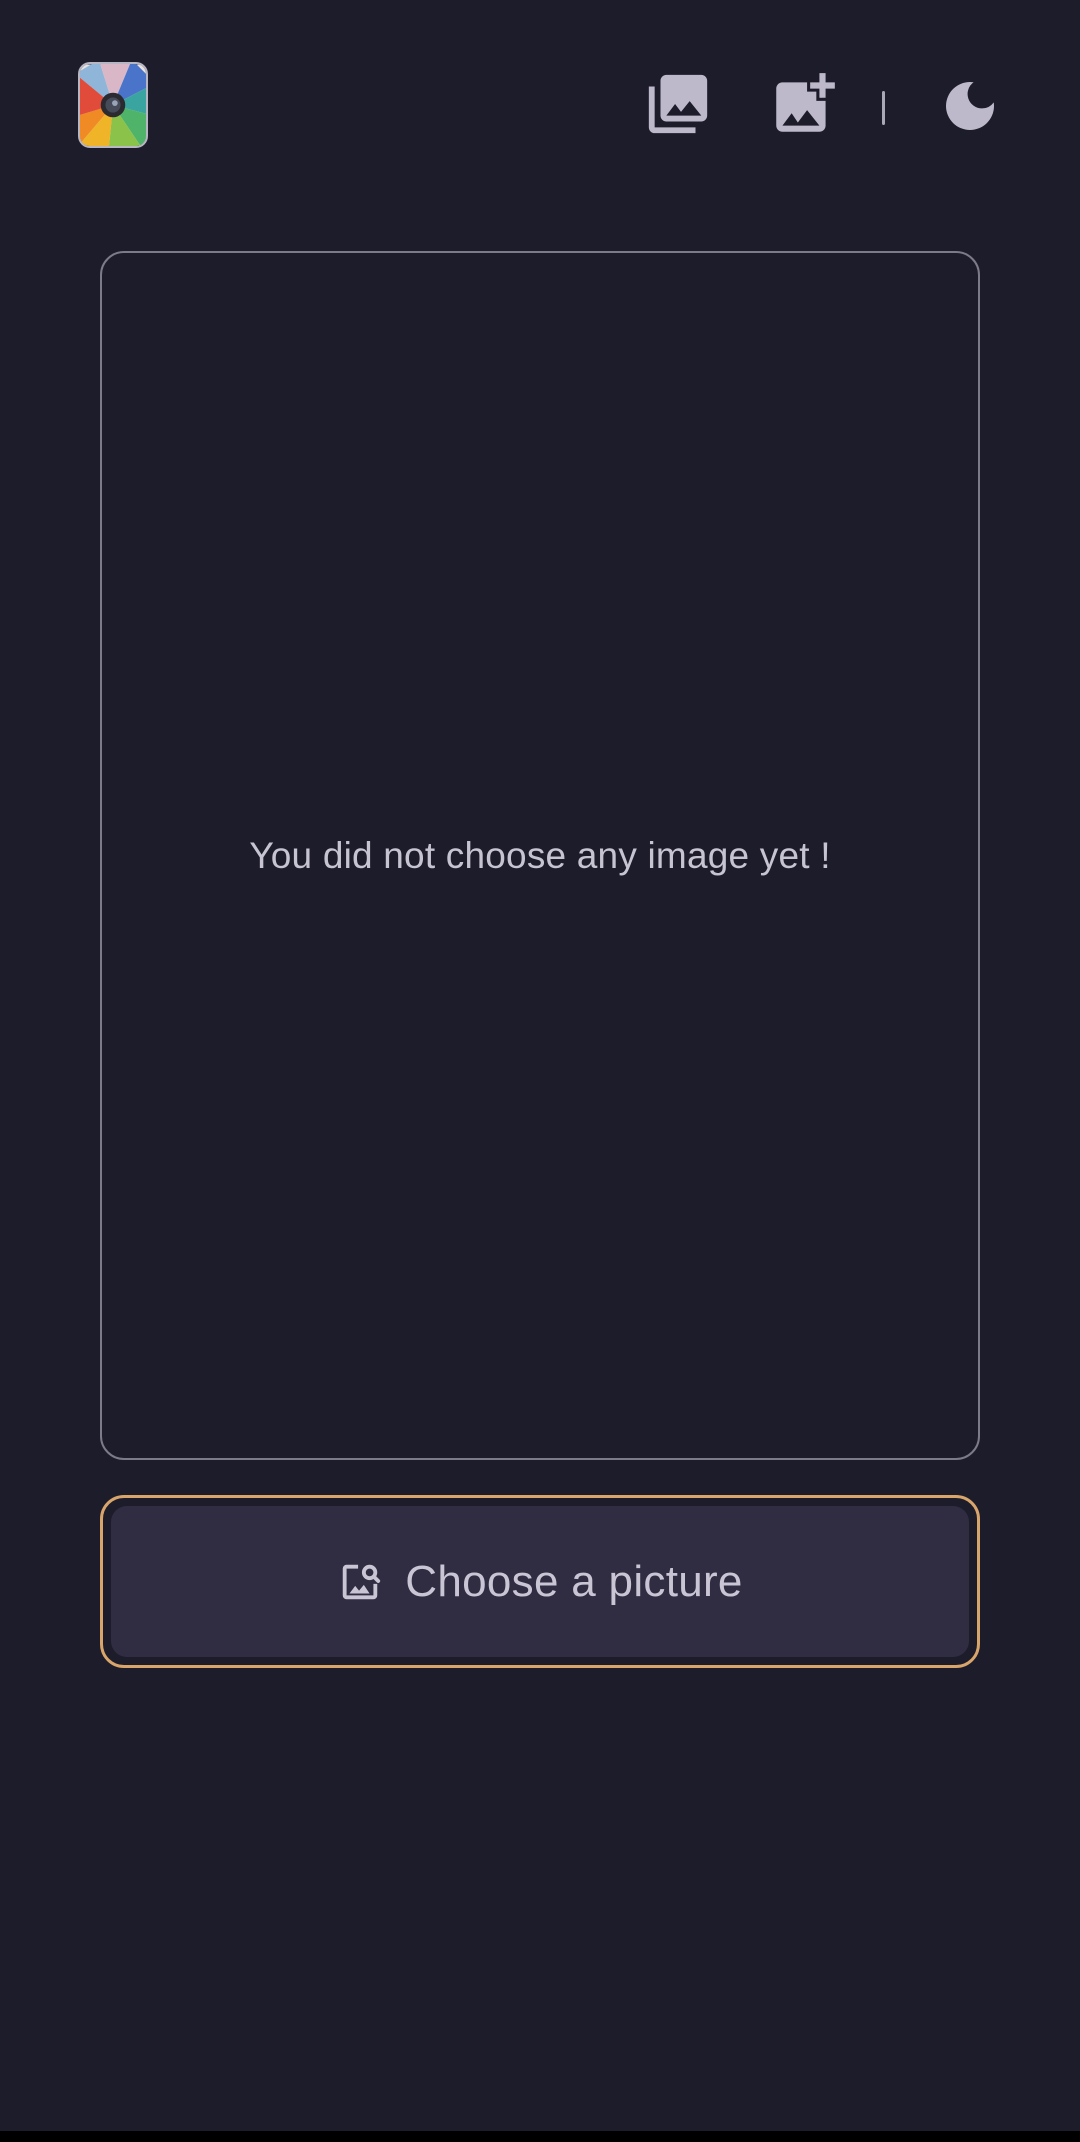 The height and width of the screenshot is (2142, 1080). Describe the element at coordinates (360, 1582) in the screenshot. I see `image-search-icon` at that location.